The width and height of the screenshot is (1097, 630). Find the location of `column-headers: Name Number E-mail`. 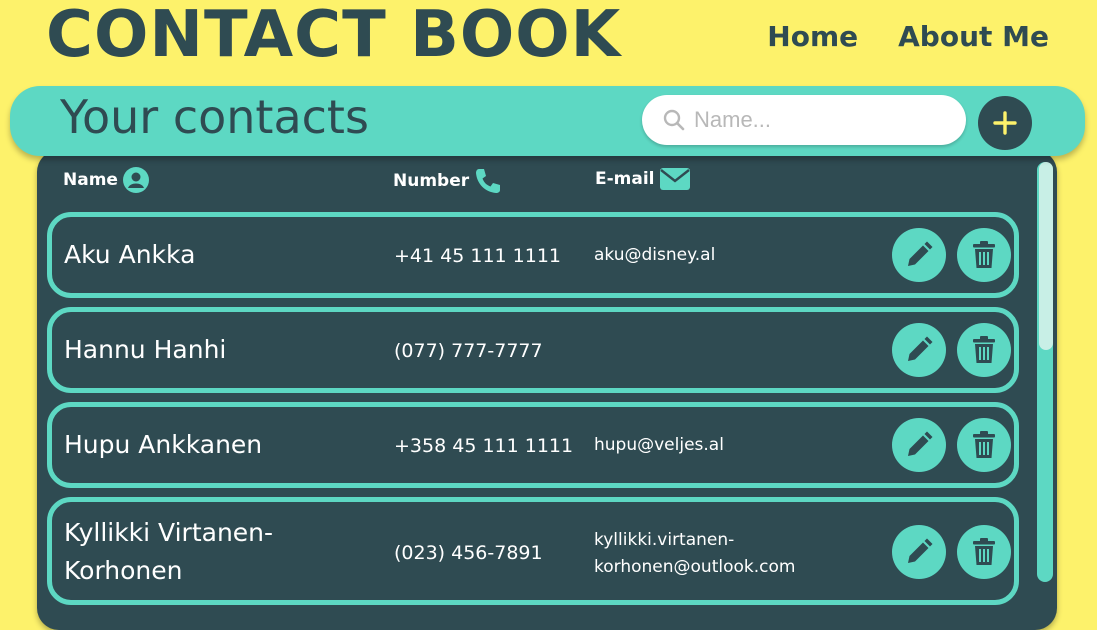

column-headers: Name Number E-mail is located at coordinates (547, 183).